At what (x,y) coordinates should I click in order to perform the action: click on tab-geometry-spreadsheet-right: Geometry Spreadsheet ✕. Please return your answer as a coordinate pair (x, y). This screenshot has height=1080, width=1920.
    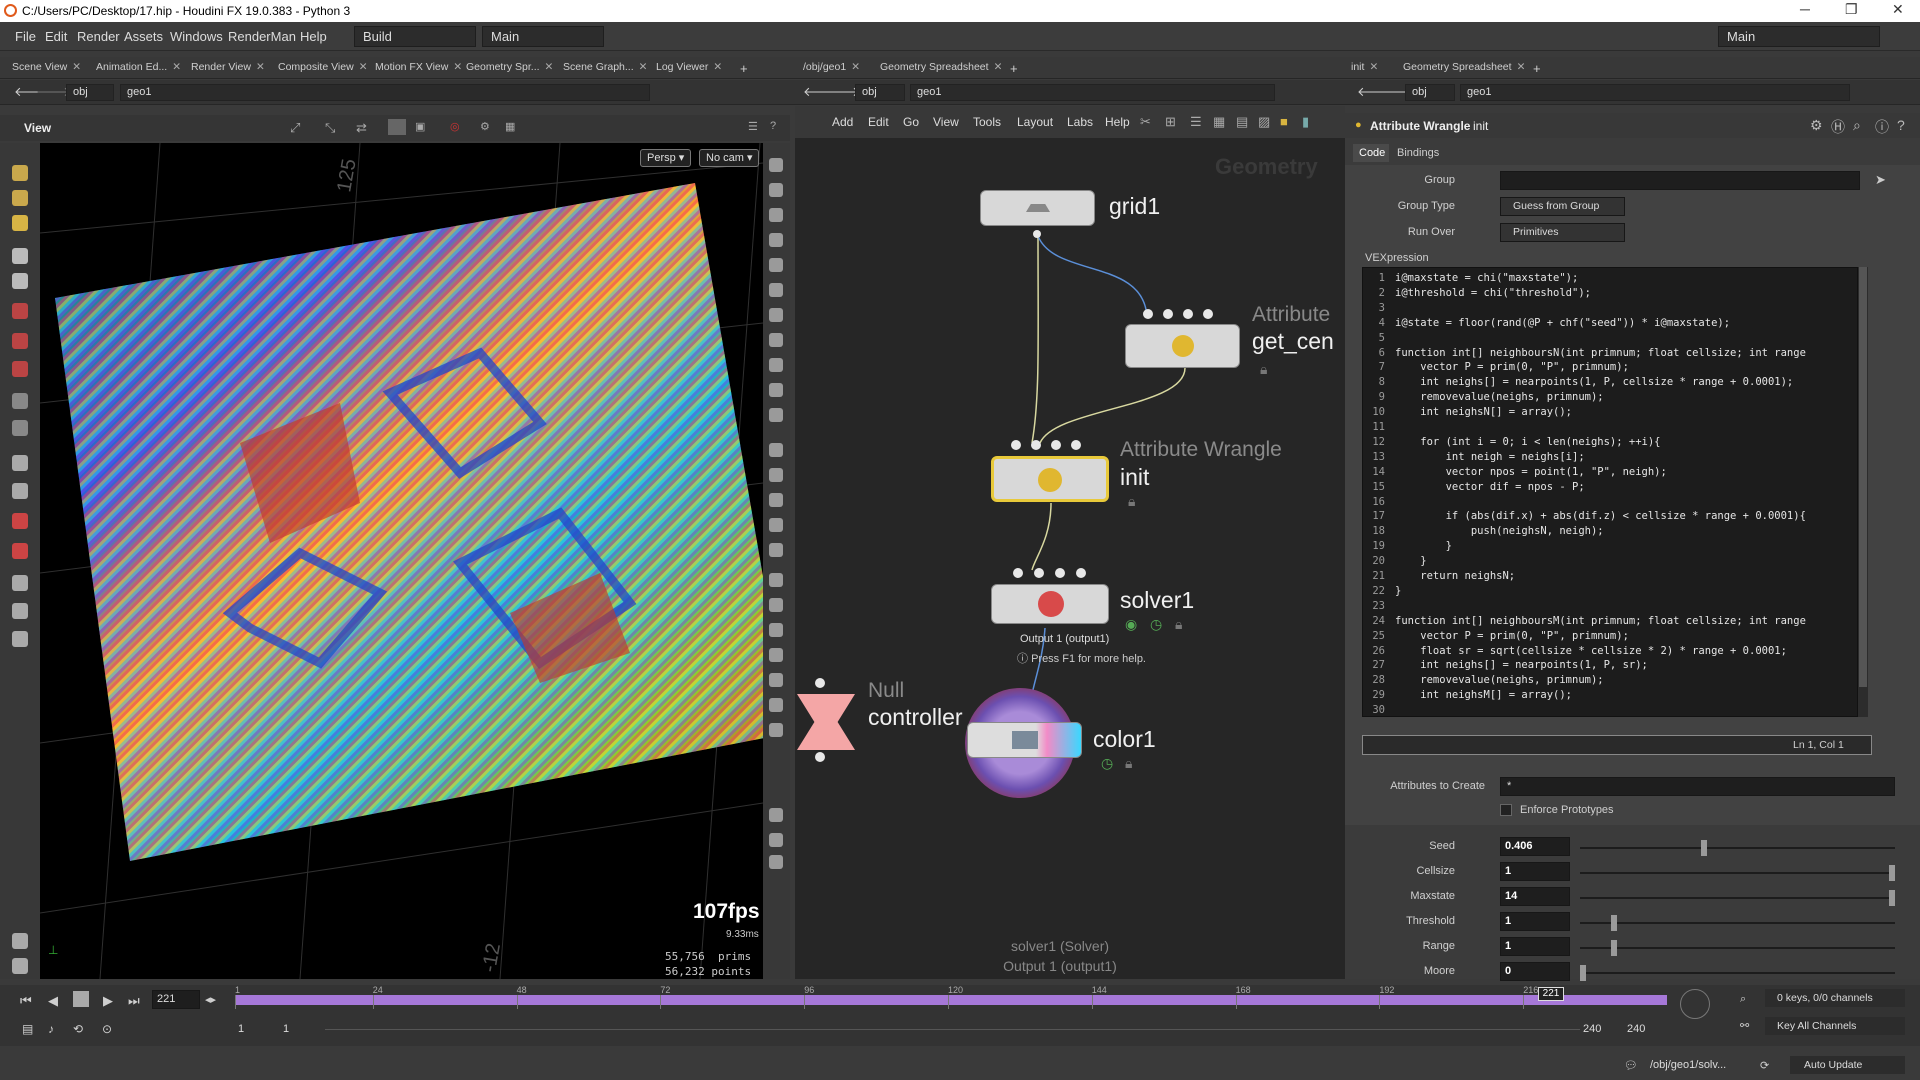
    Looking at the image, I should click on (1464, 67).